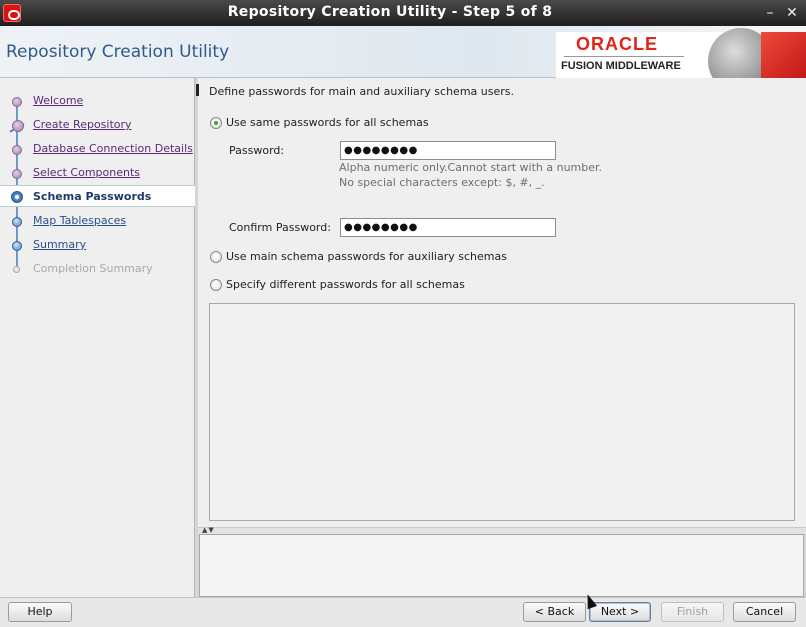 Image resolution: width=806 pixels, height=627 pixels. Describe the element at coordinates (40, 612) in the screenshot. I see `help-button: Help` at that location.